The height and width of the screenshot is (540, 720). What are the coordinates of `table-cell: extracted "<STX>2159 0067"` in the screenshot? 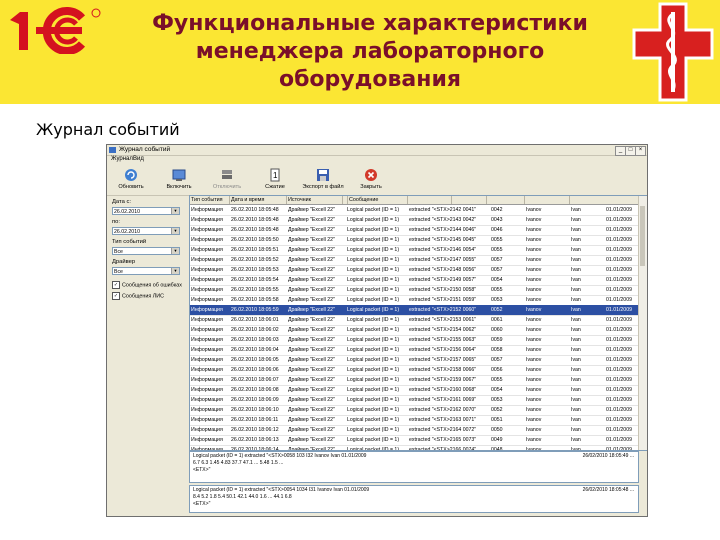 It's located at (443, 380).